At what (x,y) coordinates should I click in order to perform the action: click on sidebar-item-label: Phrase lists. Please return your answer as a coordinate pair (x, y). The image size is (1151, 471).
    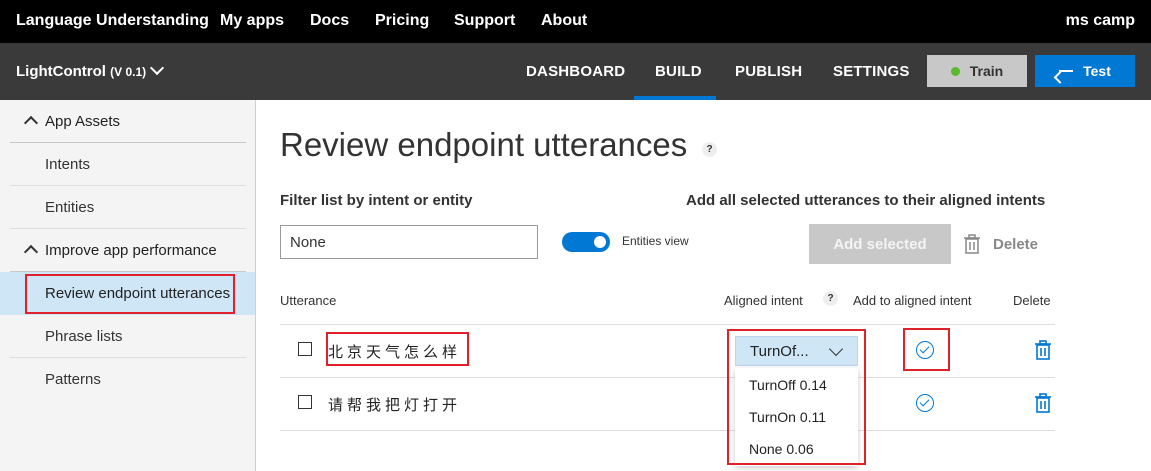
    Looking at the image, I should click on (84, 336).